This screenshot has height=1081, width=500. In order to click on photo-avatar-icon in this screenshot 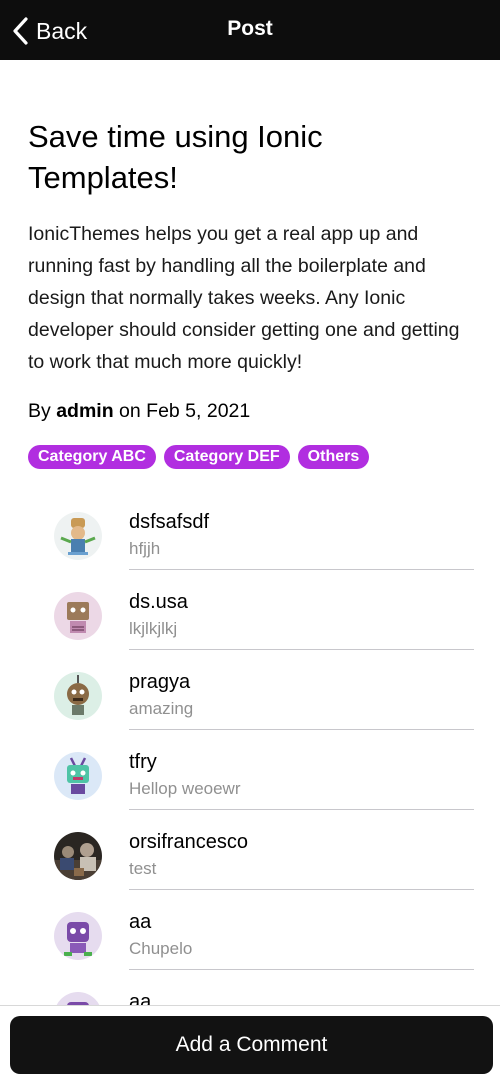, I will do `click(78, 856)`.